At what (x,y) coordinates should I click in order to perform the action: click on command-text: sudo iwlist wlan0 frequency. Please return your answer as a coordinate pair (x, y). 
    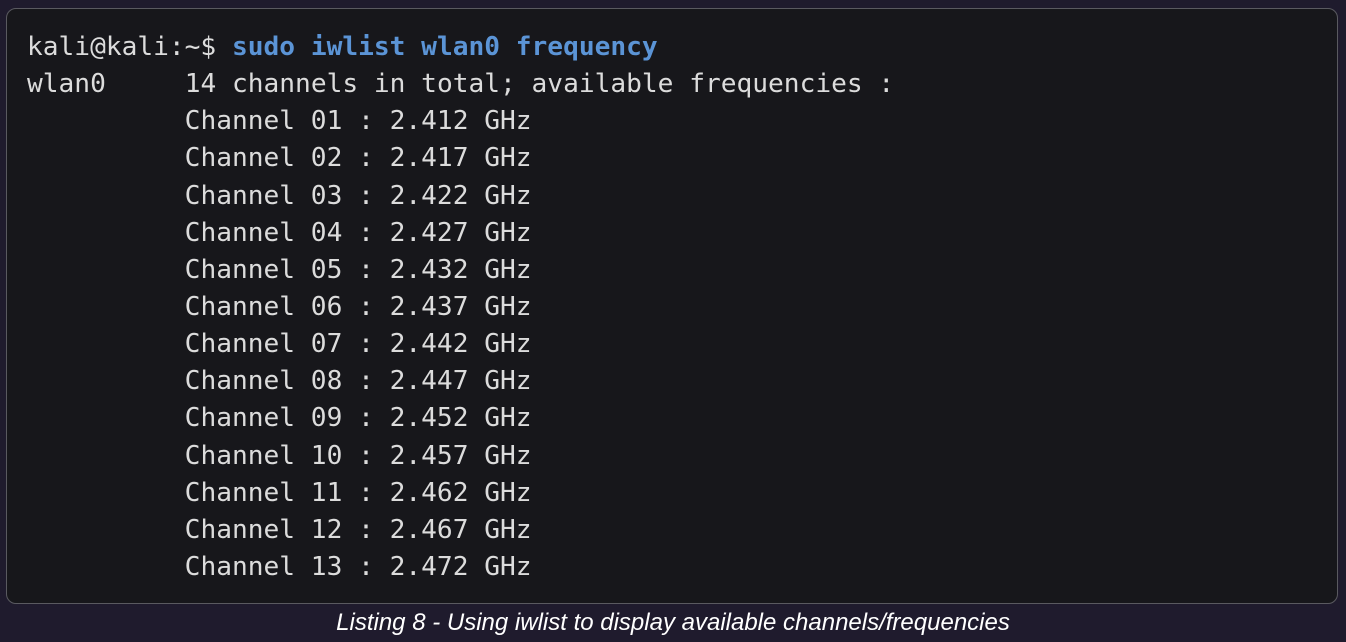
    Looking at the image, I should click on (444, 47).